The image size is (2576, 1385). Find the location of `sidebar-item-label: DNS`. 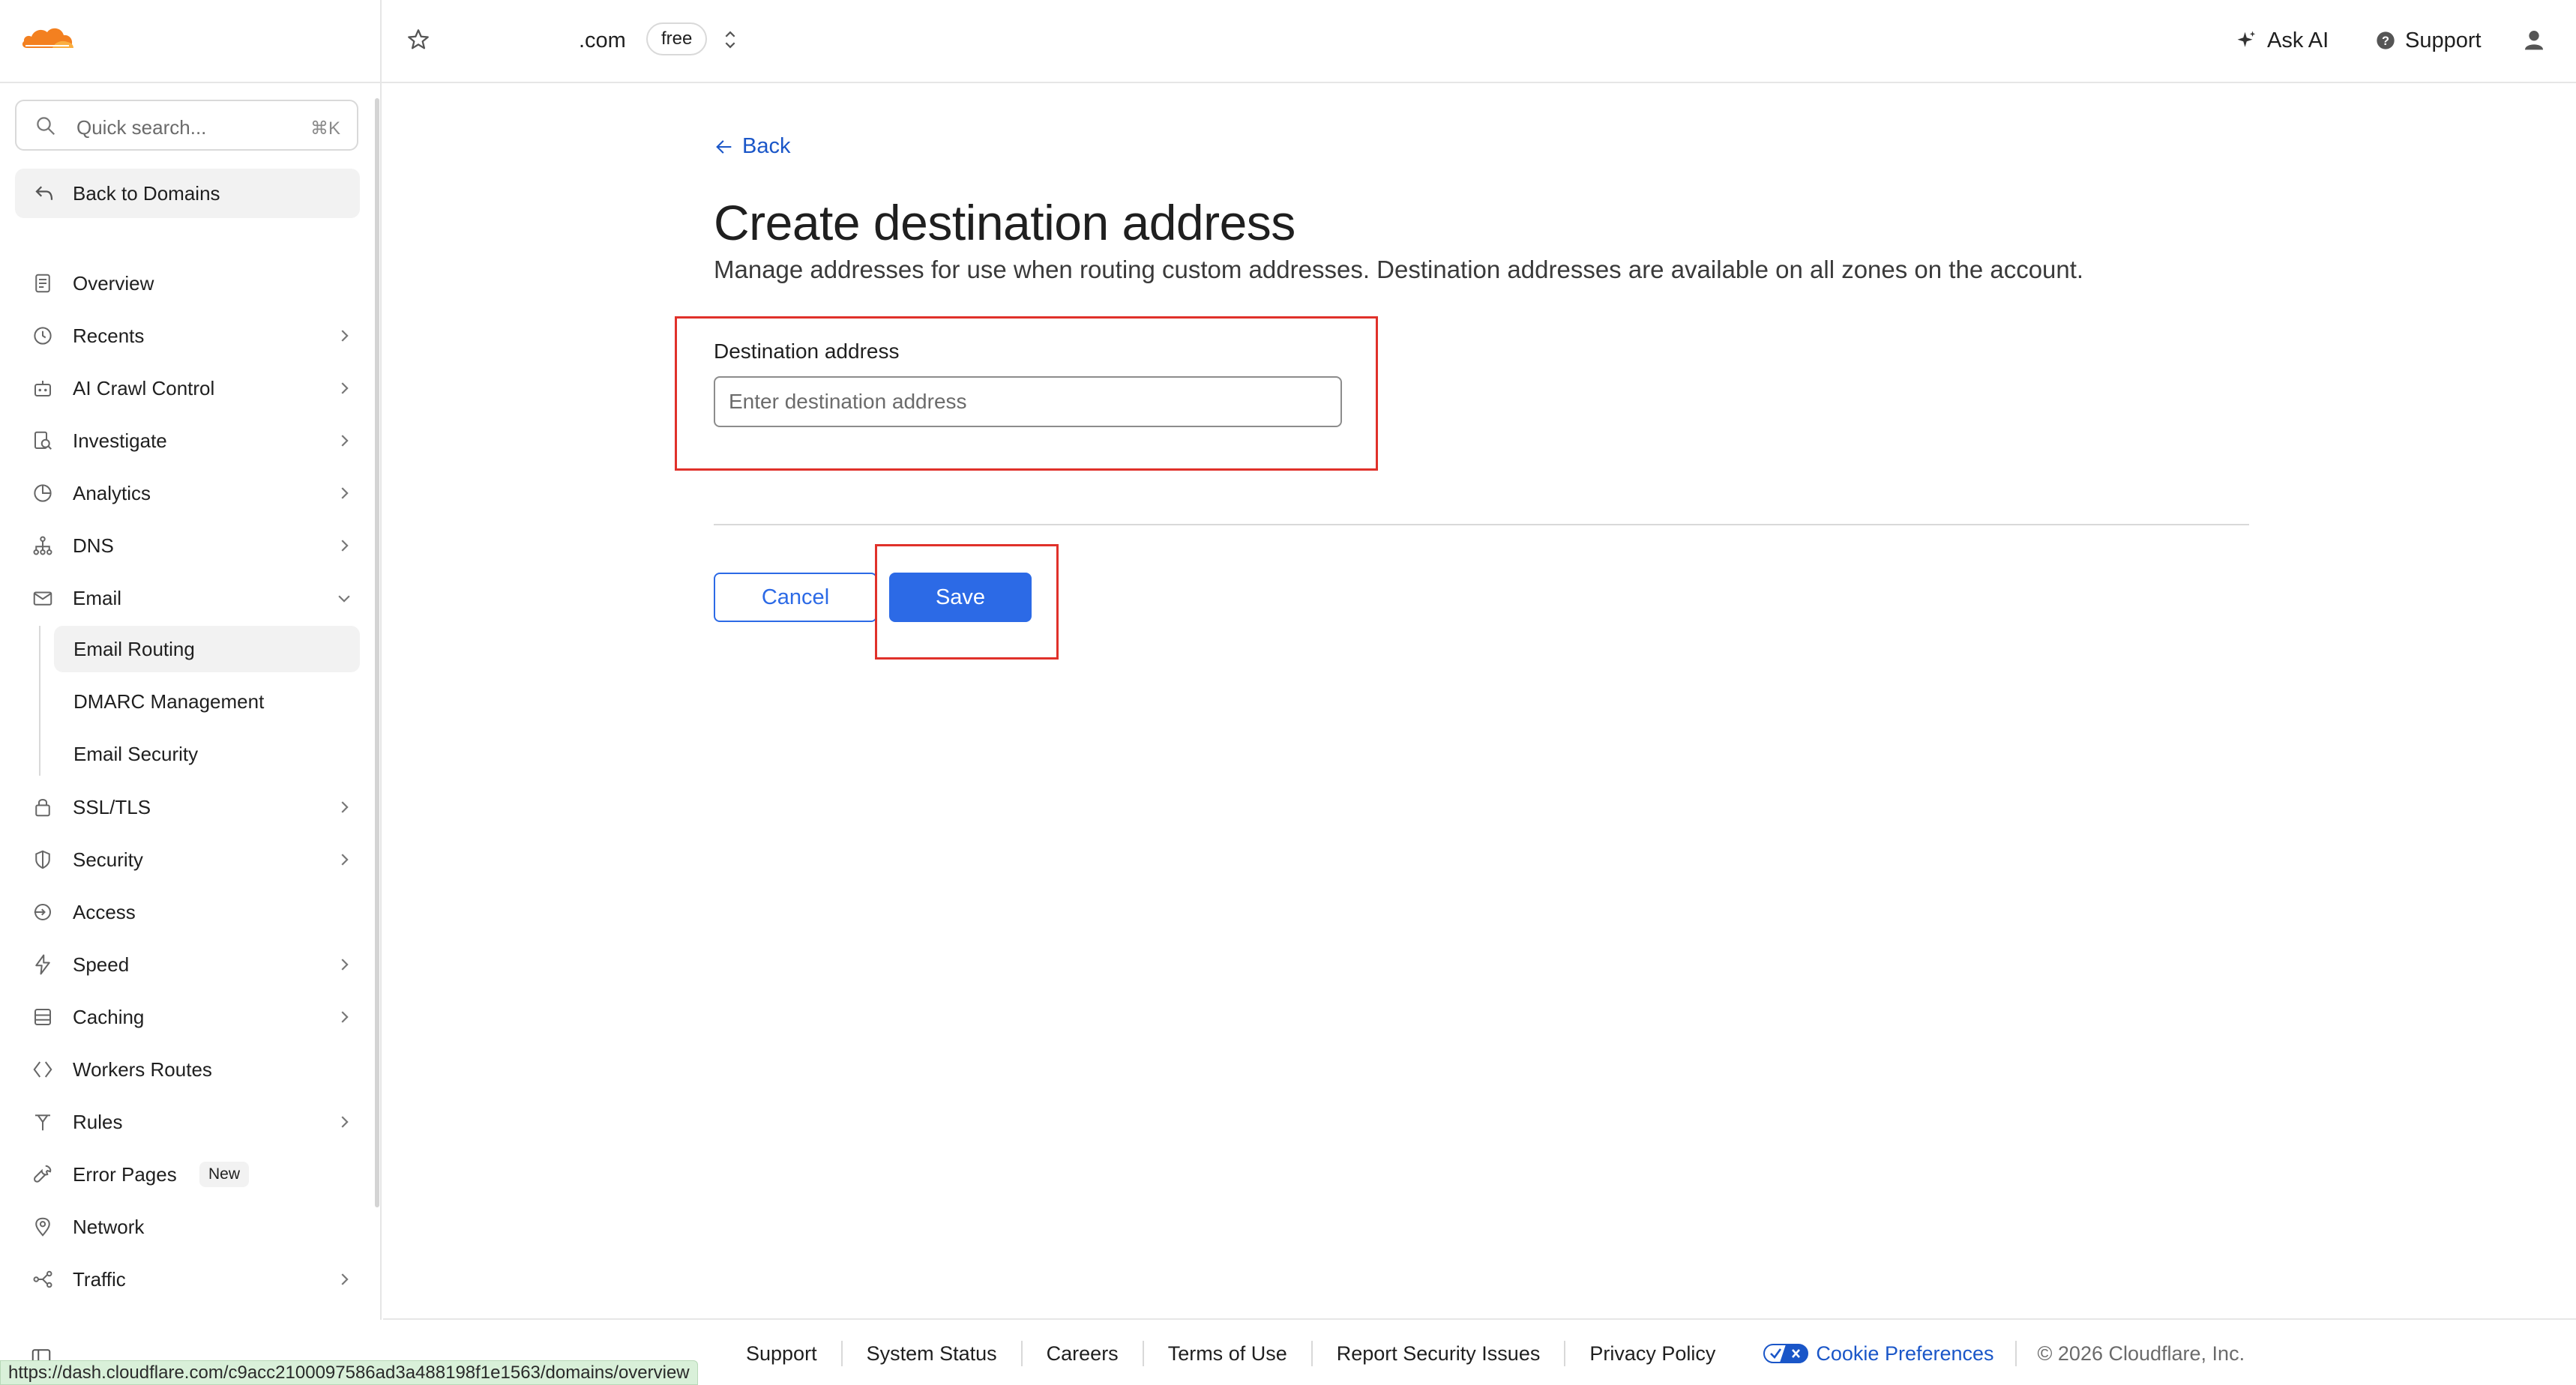

sidebar-item-label: DNS is located at coordinates (94, 546).